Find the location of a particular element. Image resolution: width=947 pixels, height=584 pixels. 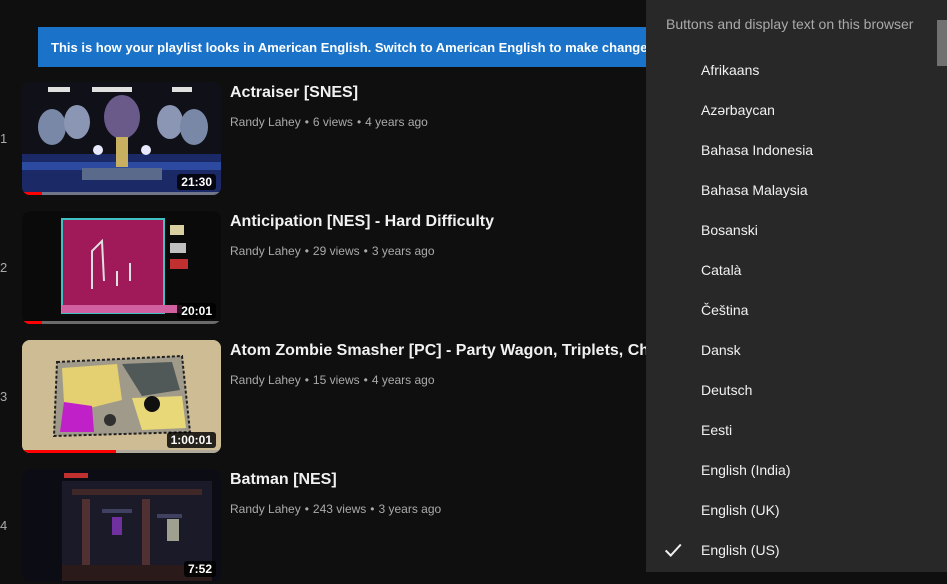

language-option-label: Bahasa Indonesia is located at coordinates (757, 150).